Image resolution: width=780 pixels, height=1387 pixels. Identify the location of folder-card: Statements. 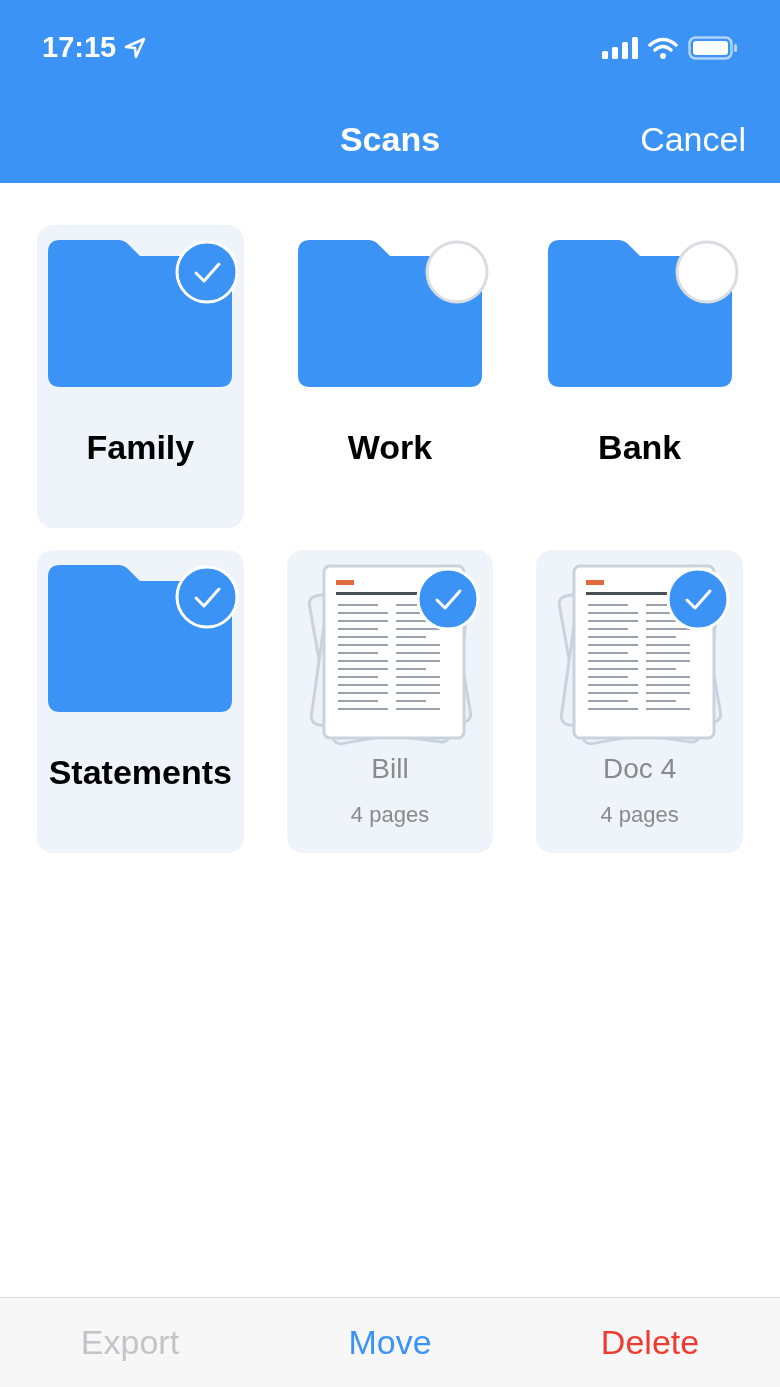
(140, 701).